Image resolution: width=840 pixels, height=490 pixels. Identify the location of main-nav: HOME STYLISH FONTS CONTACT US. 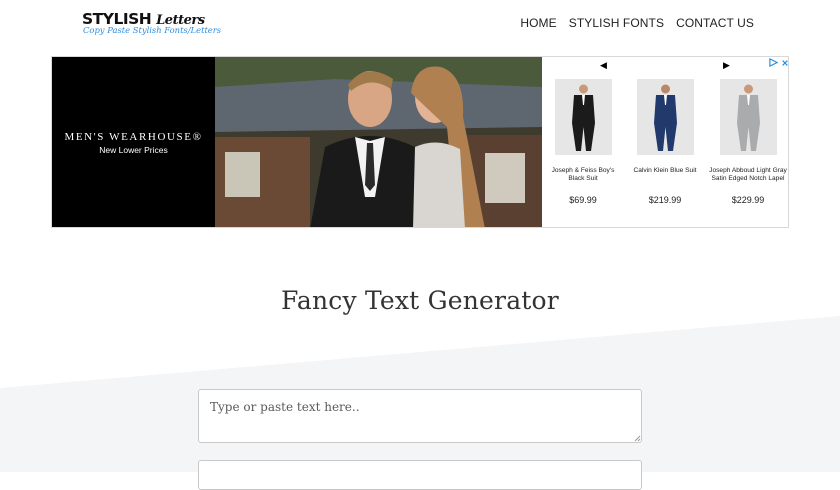
(637, 23).